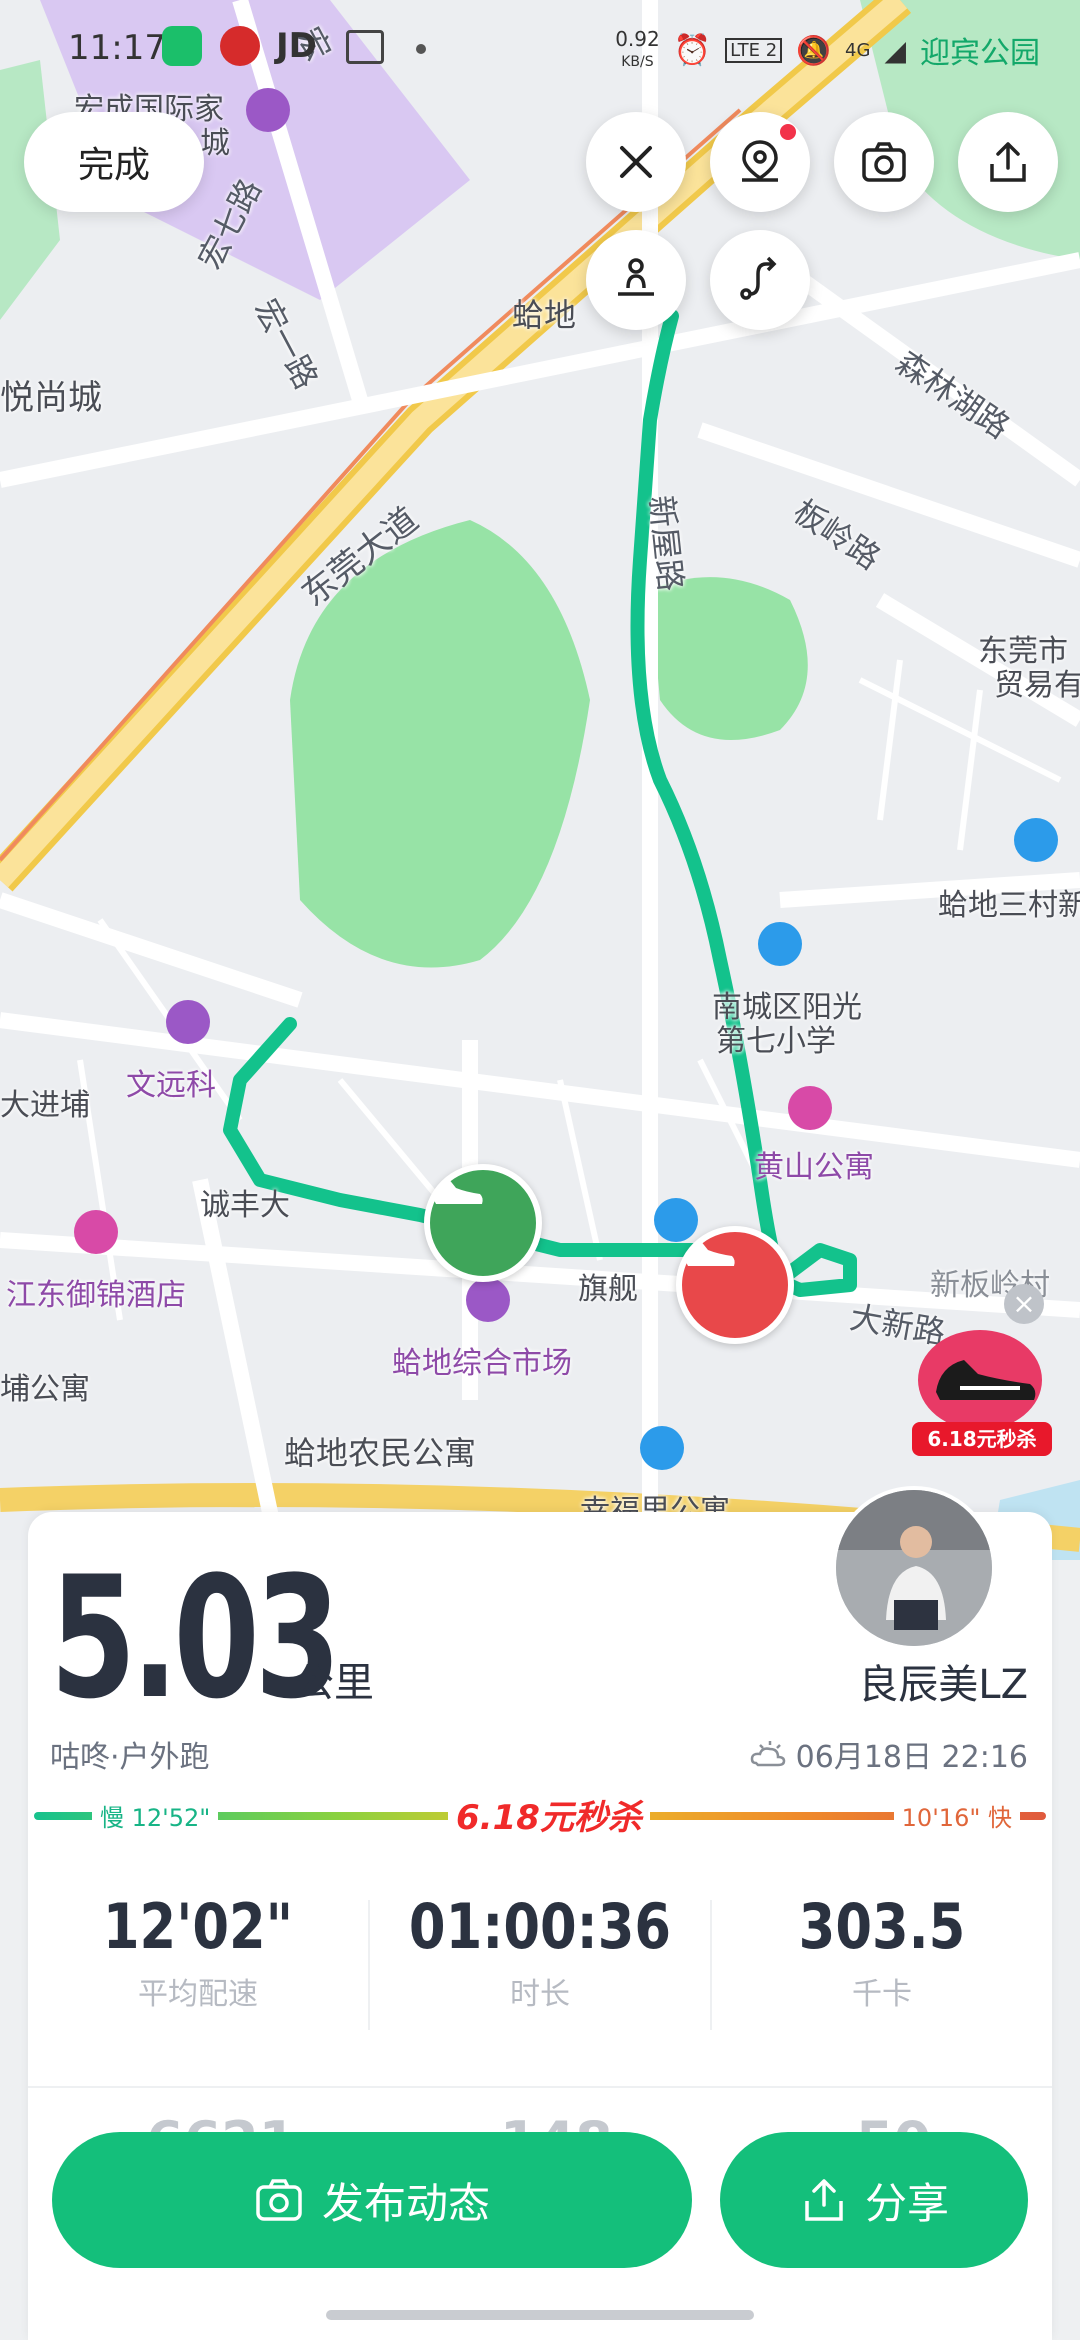 The image size is (1080, 2340). I want to click on map-label: 悦尚城, so click(51, 398).